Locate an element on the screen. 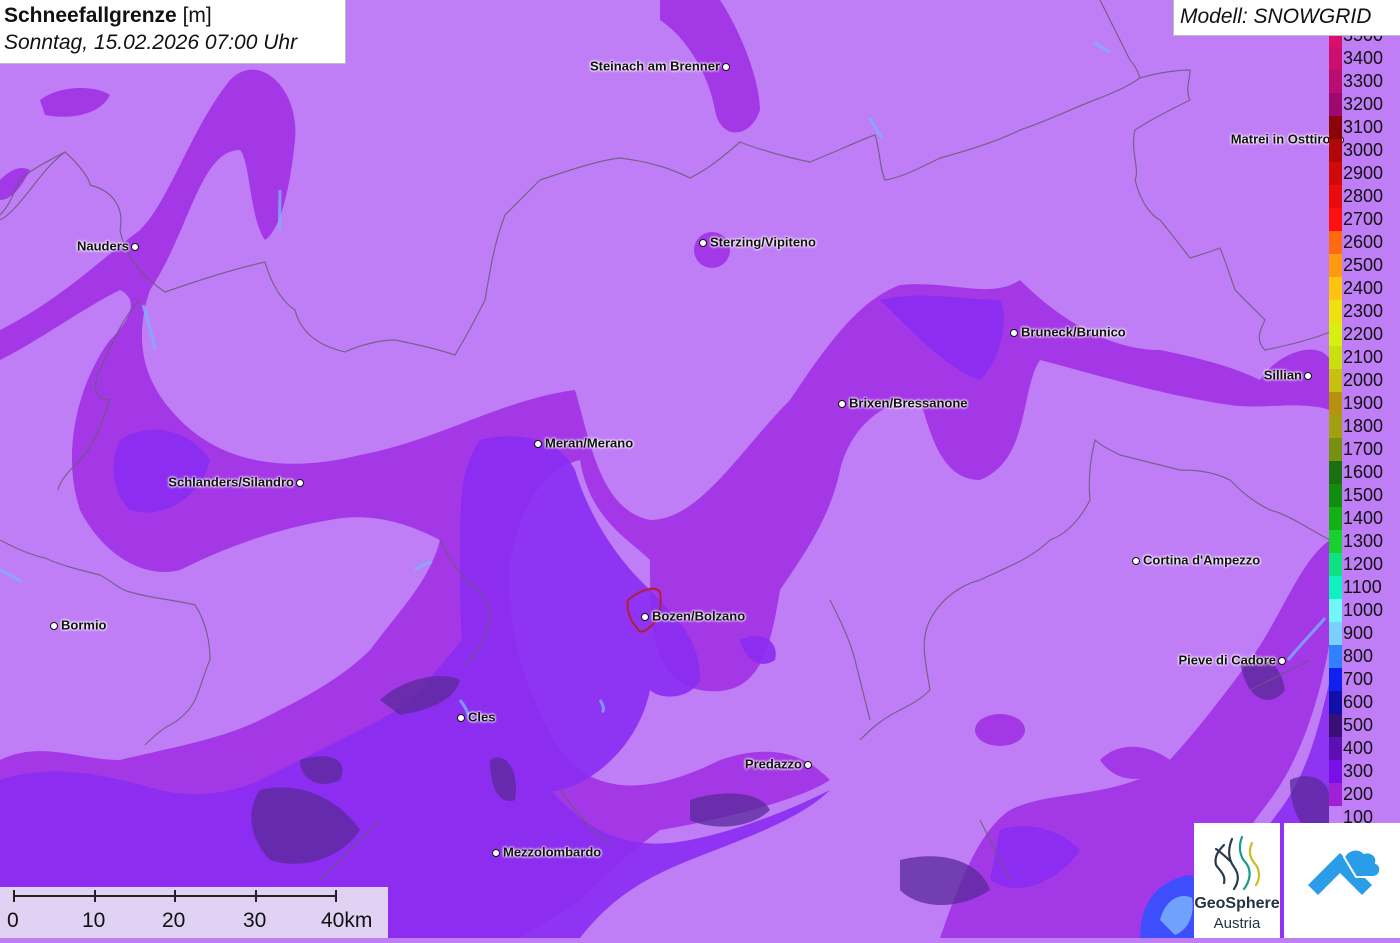  legend-label-2500: 2500 is located at coordinates (1363, 265).